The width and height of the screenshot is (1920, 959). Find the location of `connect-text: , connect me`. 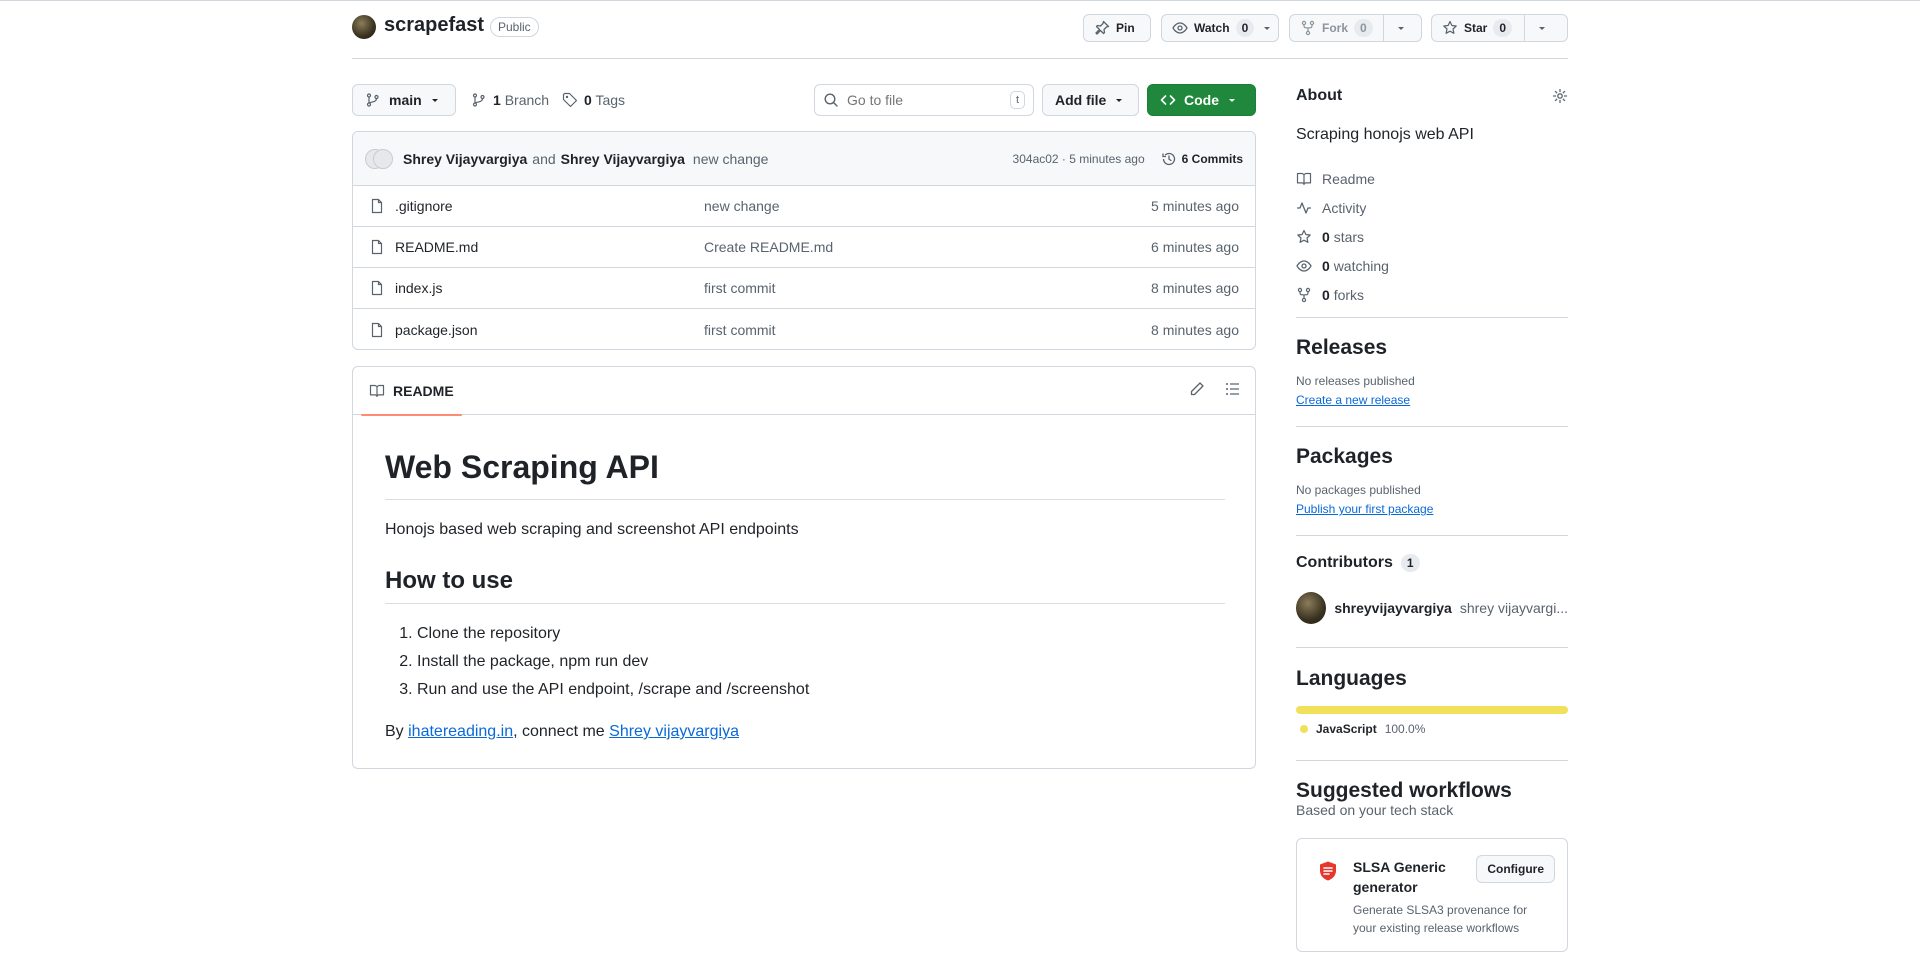

connect-text: , connect me is located at coordinates (559, 731).